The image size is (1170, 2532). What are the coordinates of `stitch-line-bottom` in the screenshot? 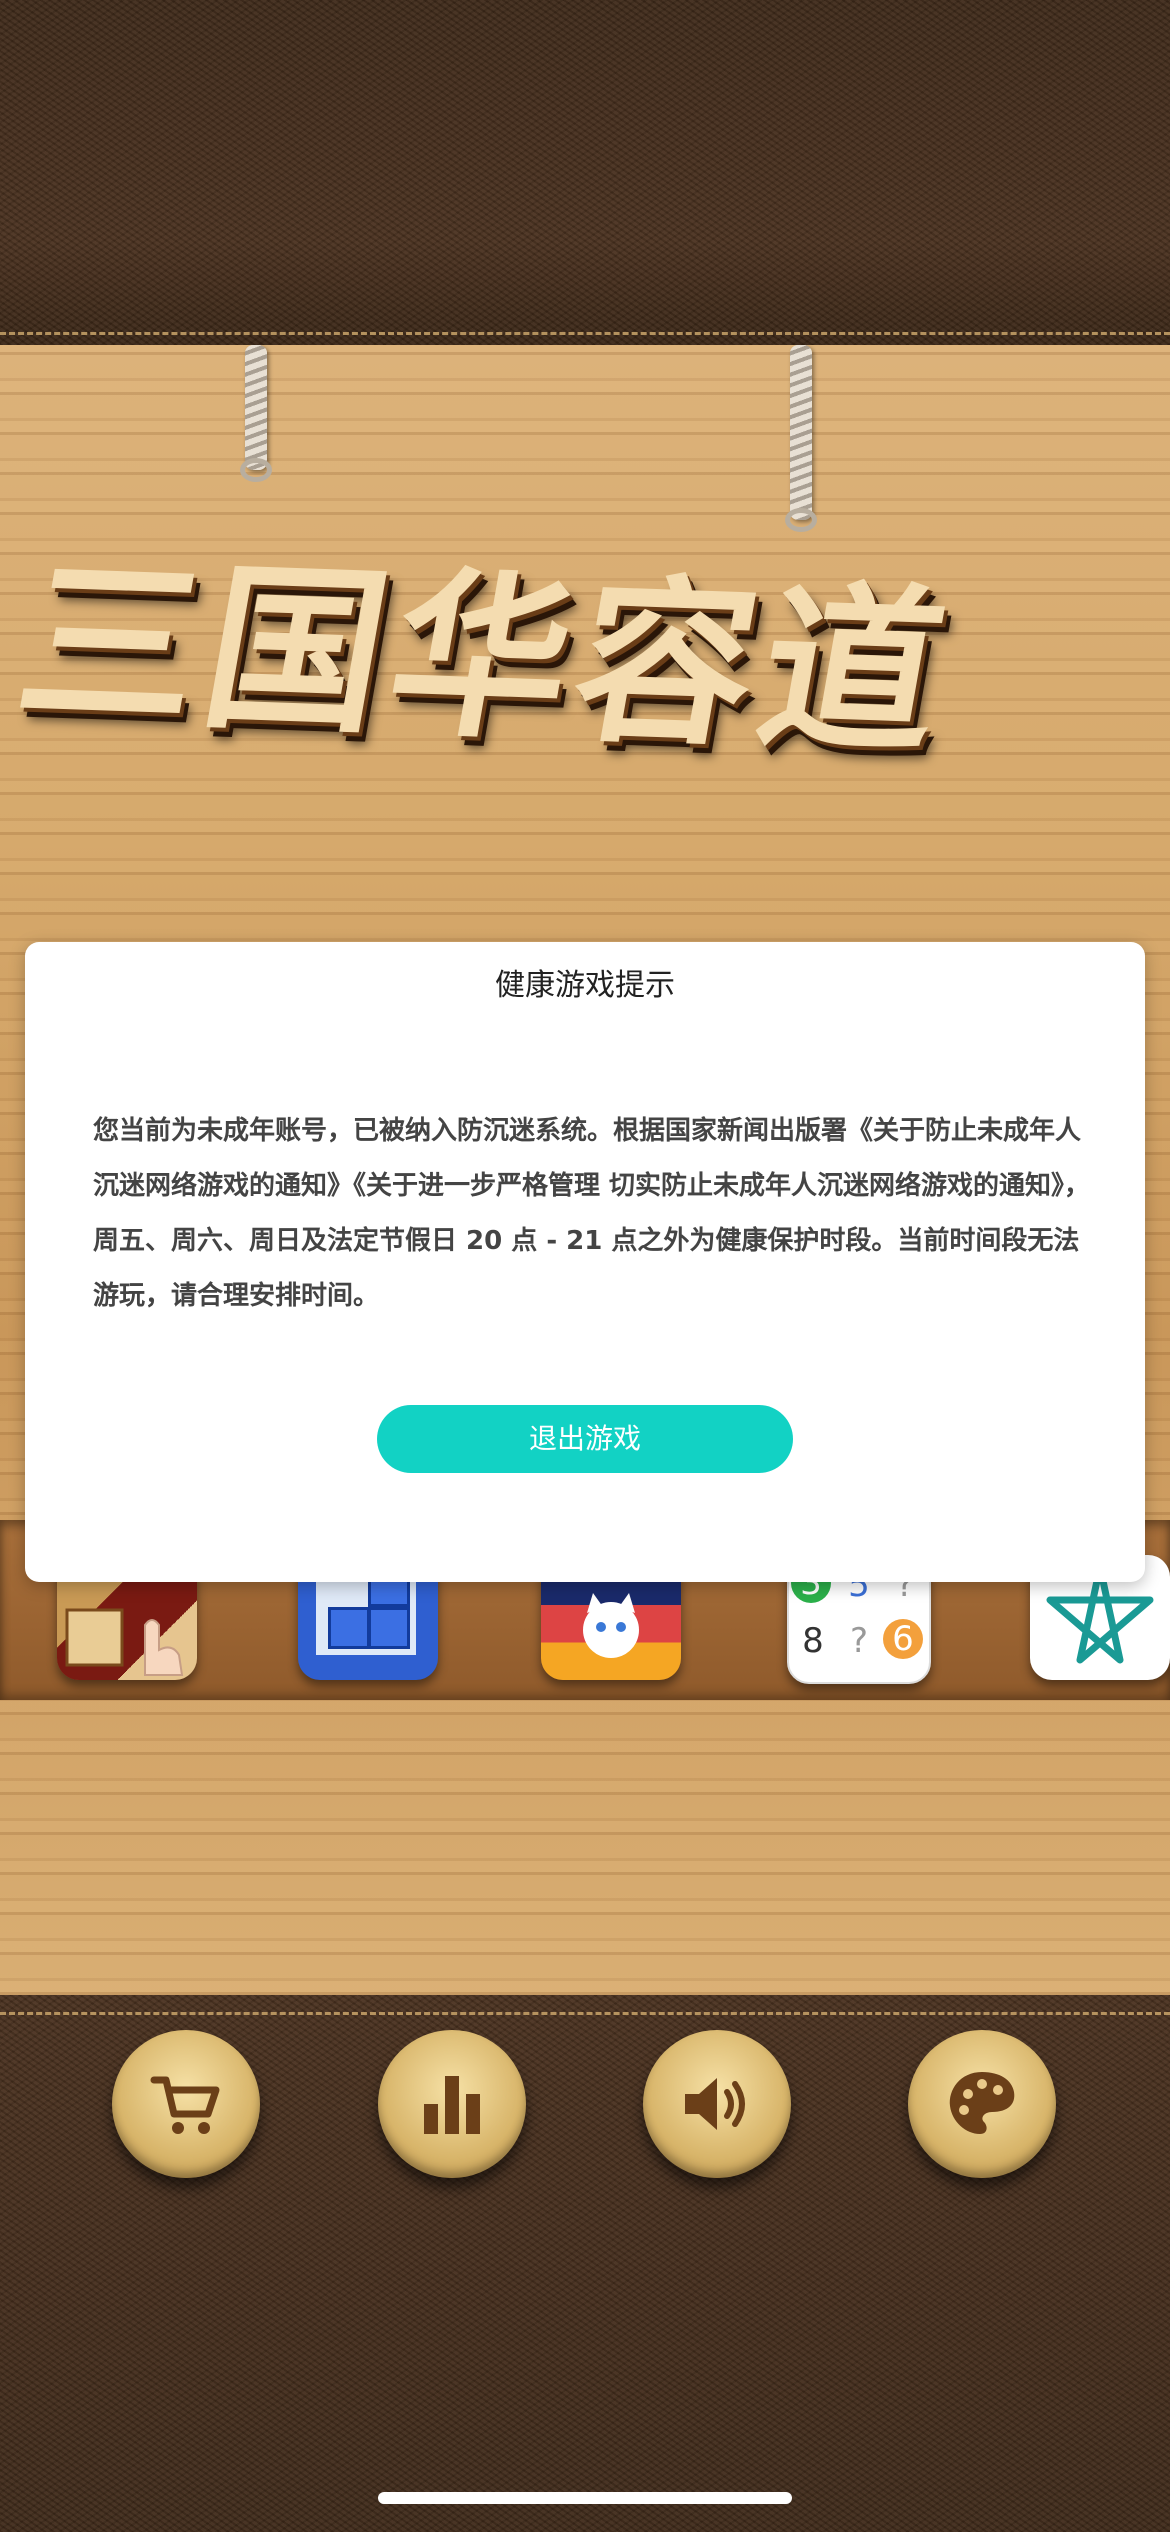 It's located at (585, 2013).